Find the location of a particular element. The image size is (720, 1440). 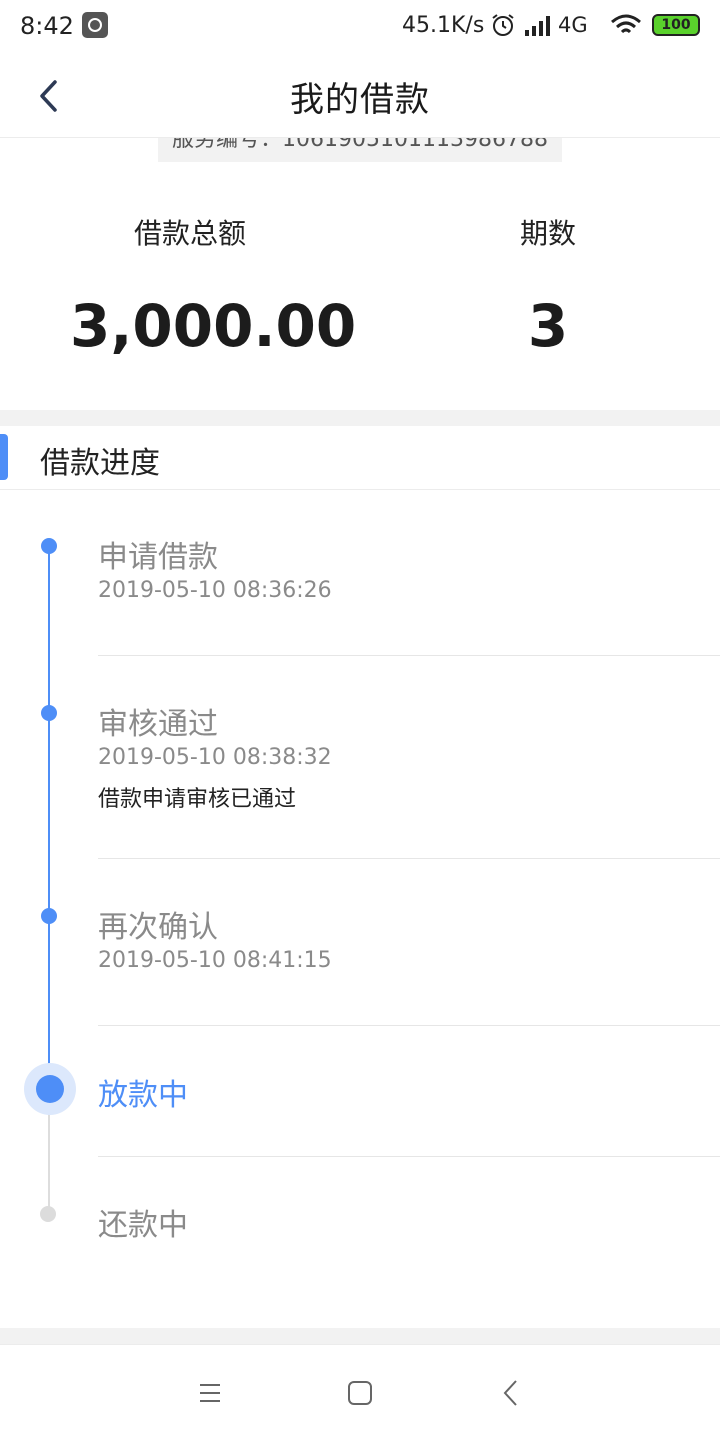

notification-icon is located at coordinates (95, 25).